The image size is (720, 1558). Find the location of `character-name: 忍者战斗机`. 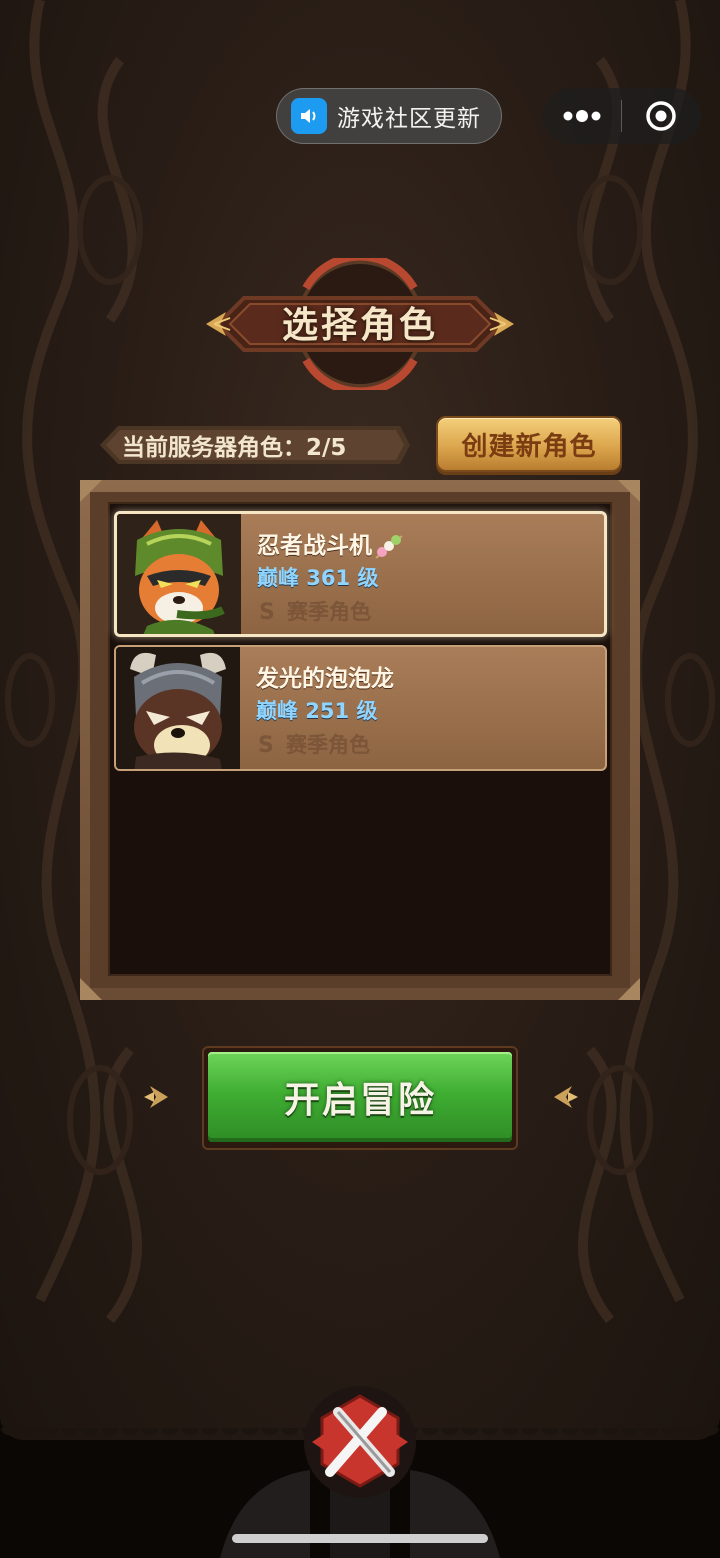

character-name: 忍者战斗机 is located at coordinates (330, 543).